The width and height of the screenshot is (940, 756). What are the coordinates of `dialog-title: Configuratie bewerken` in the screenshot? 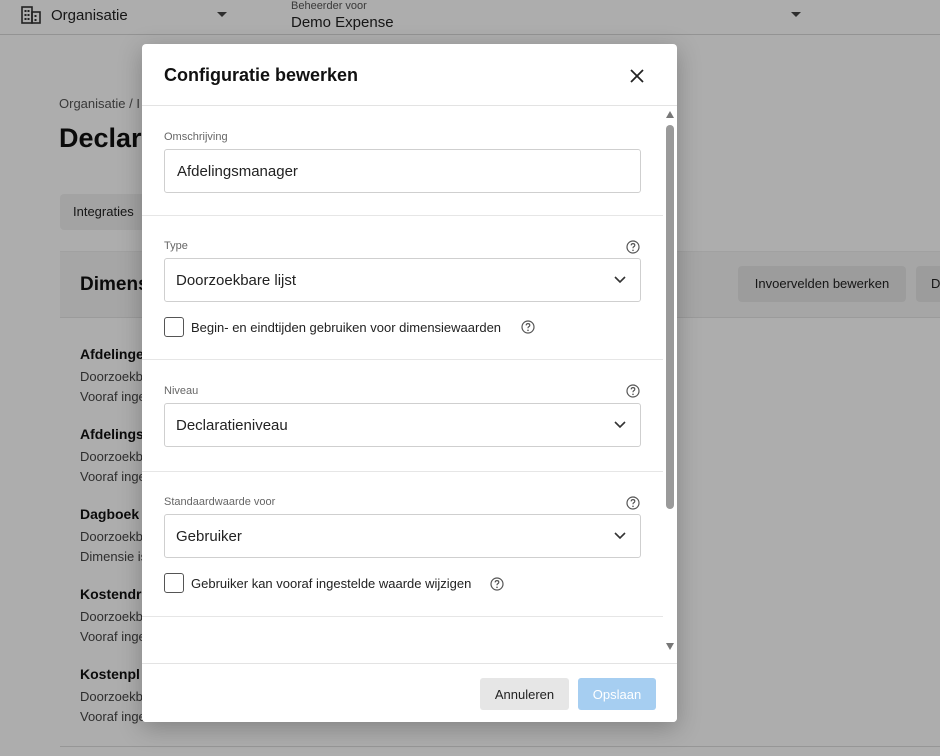 It's located at (261, 75).